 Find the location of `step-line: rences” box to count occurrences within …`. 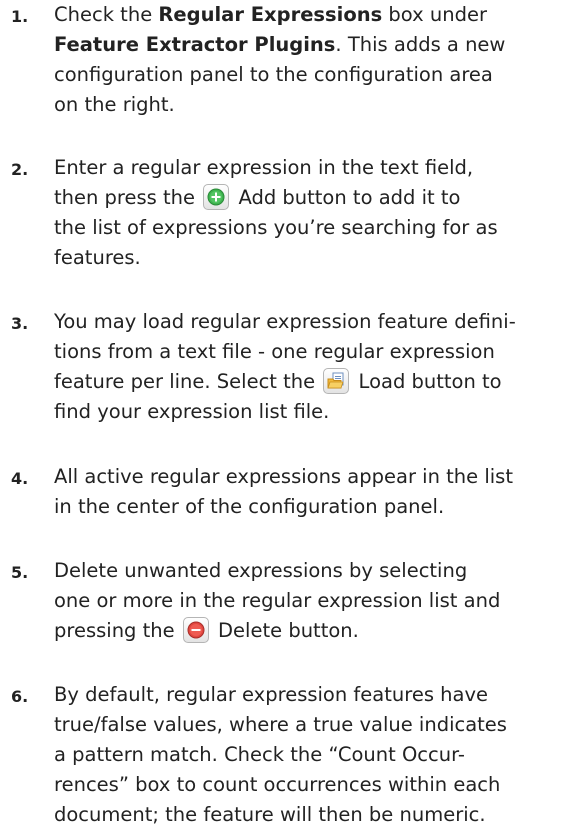

step-line: rences” box to count occurrences within … is located at coordinates (277, 784).